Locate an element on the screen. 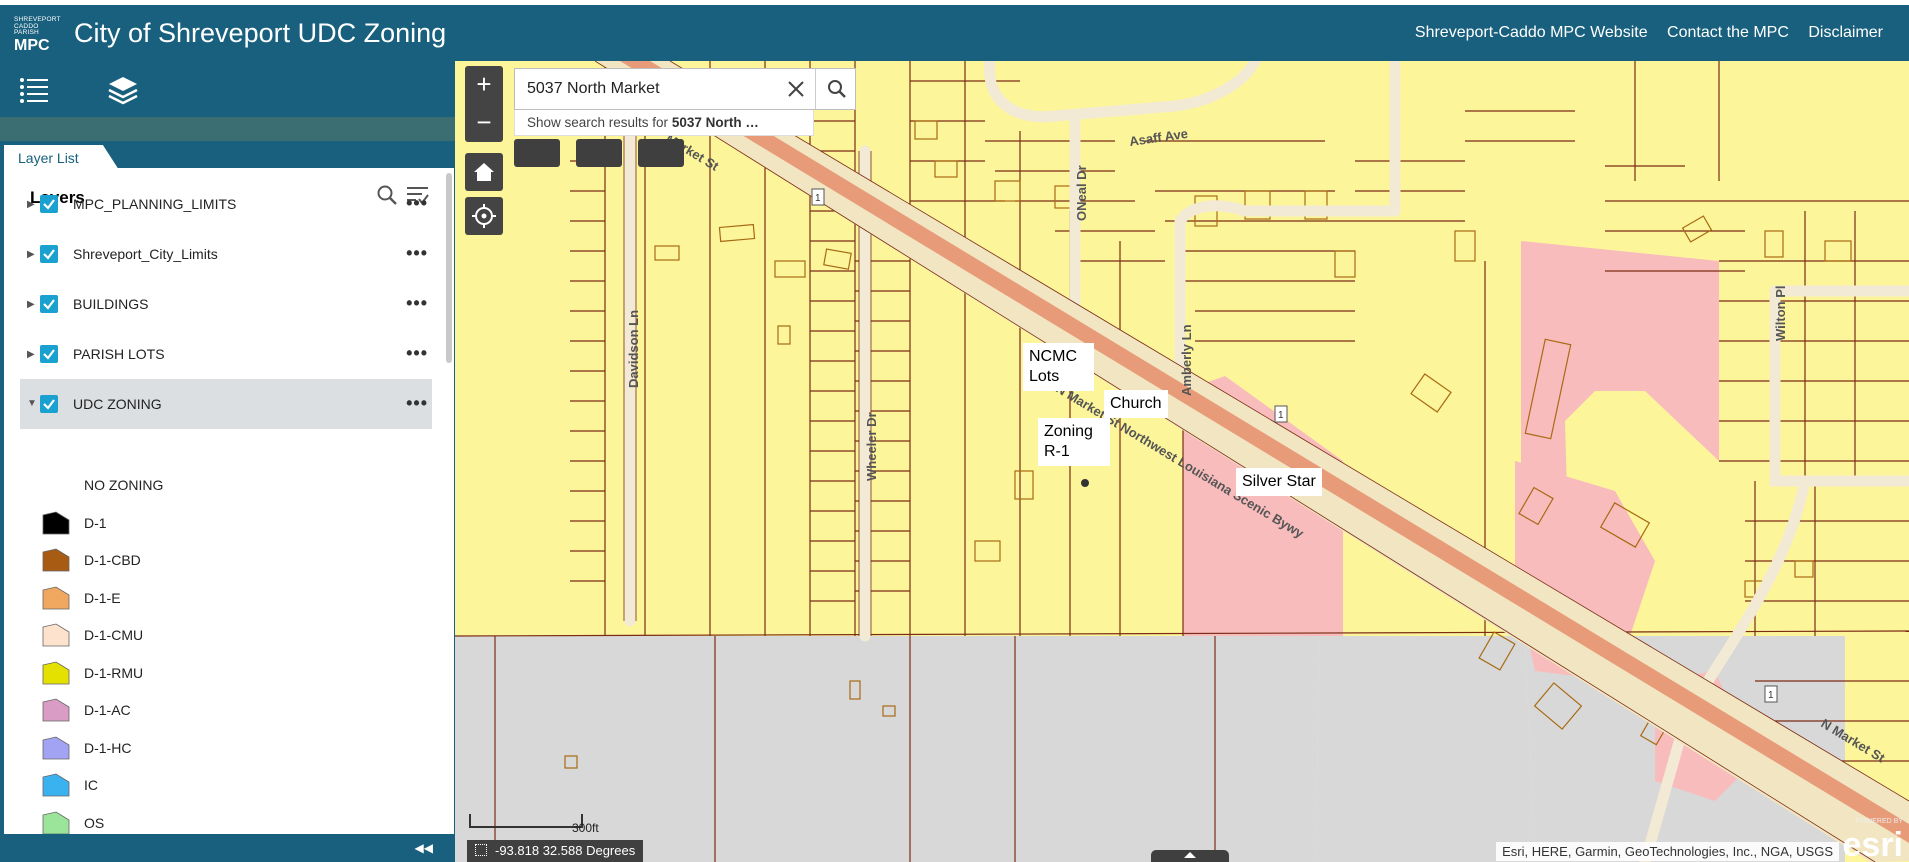 This screenshot has width=1909, height=862. chevron-up-icon is located at coordinates (1190, 855).